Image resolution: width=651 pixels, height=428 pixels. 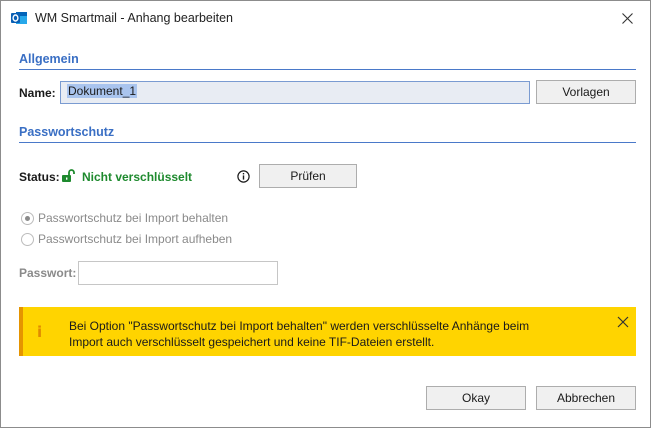 I want to click on section-header-password: Passwortschutz, so click(x=67, y=132).